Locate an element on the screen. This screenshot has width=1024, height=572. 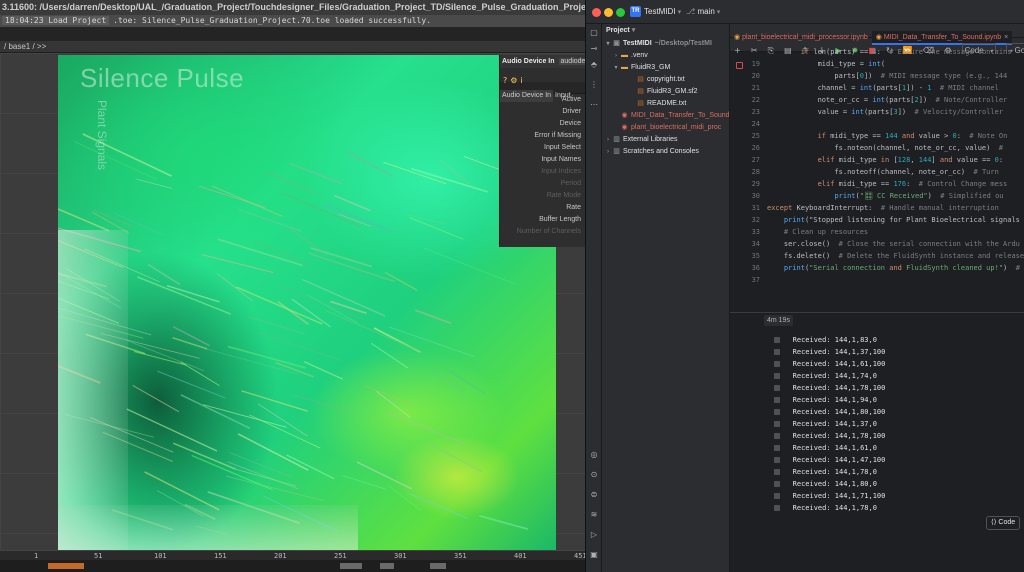
services-icon: ⊙ is located at coordinates (594, 475).